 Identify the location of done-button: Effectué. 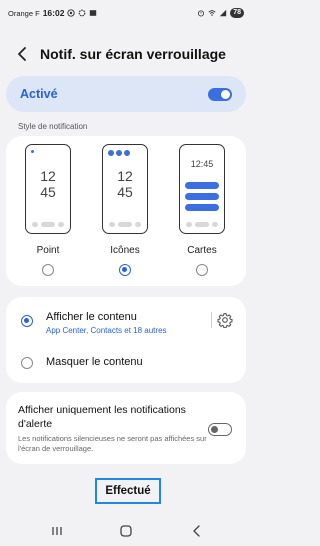
(128, 491).